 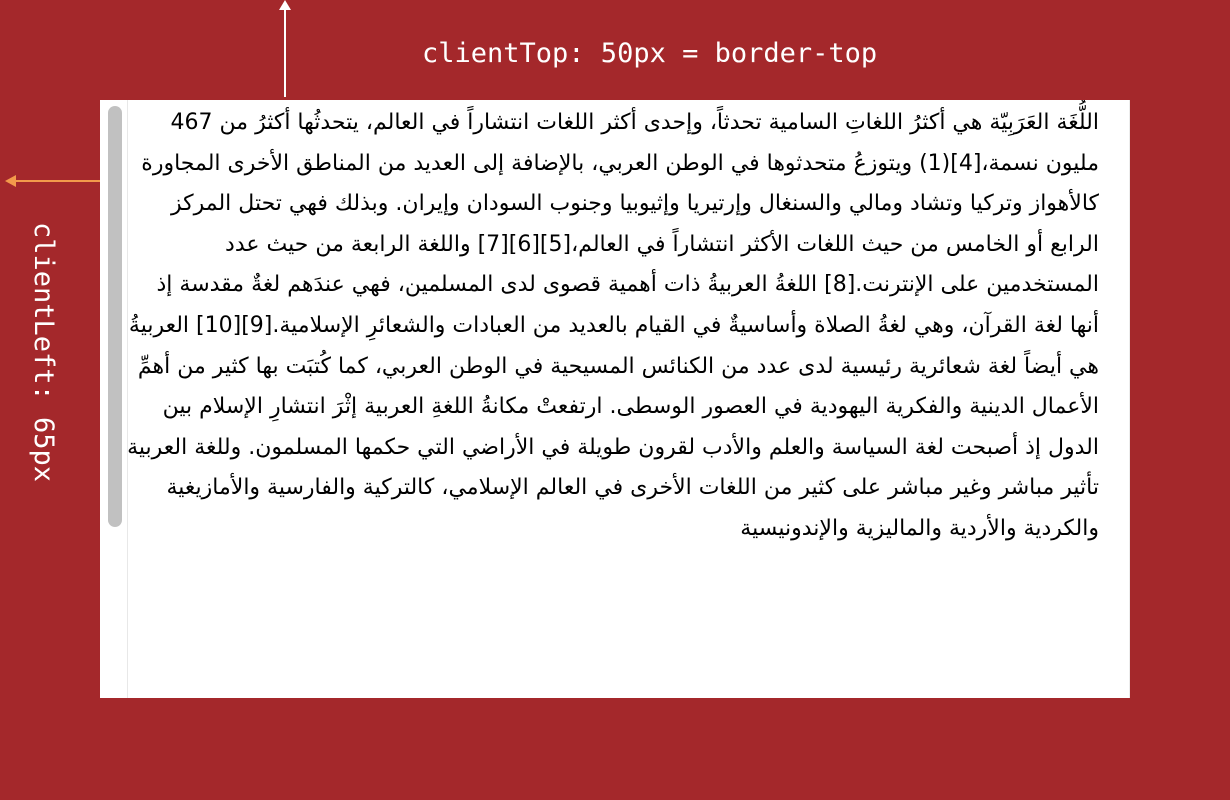 I want to click on vertical-scrollbar, so click(x=114, y=399).